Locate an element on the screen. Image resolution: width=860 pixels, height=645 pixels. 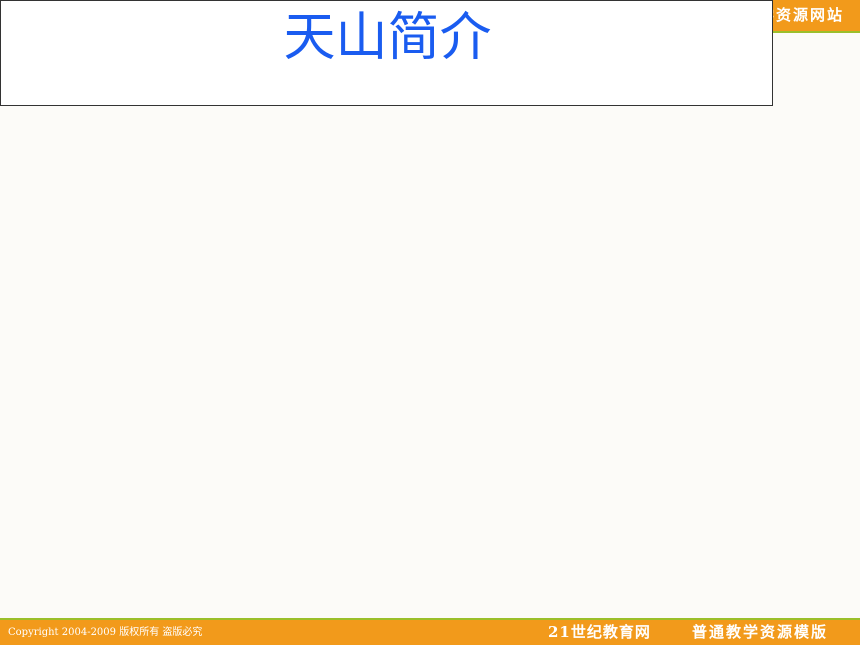
title-box: 天山简介 is located at coordinates (386, 53).